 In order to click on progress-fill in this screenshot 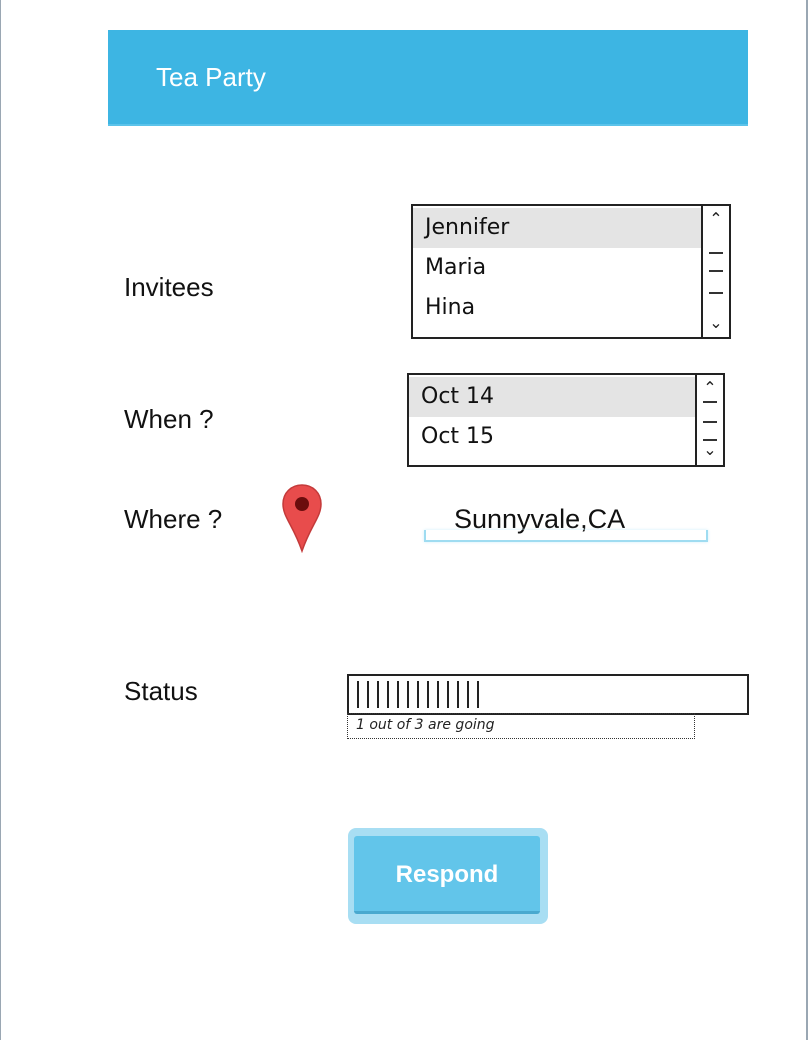, I will do `click(420, 694)`.